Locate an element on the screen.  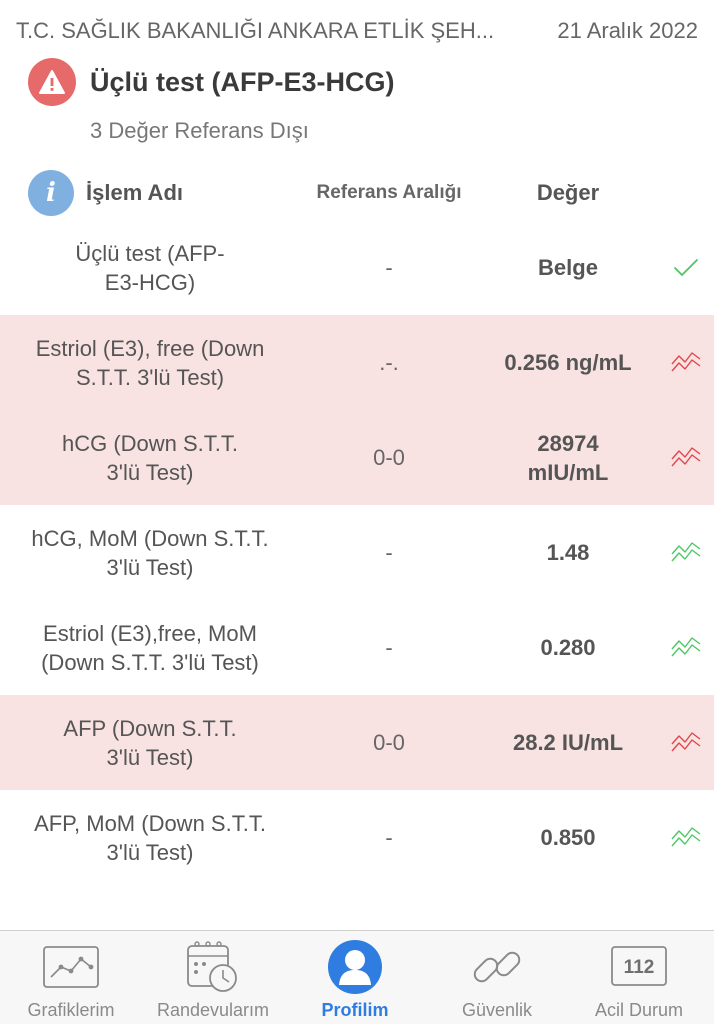
result-row: hCG, MoM (Down S.T.T. 3'lü Test) - 1.48 is located at coordinates (357, 552).